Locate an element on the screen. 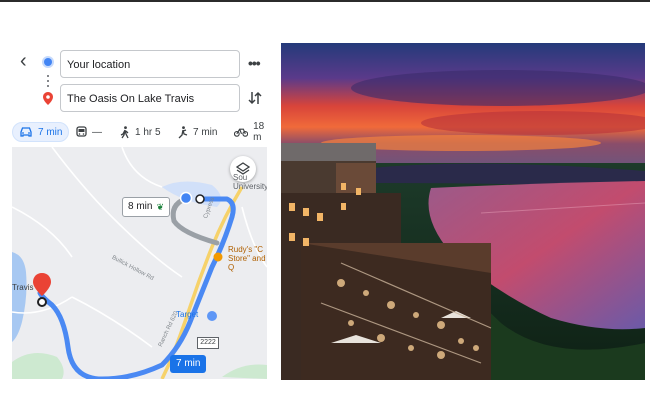 The height and width of the screenshot is (419, 650). mode-car-label: 7 min is located at coordinates (50, 132).